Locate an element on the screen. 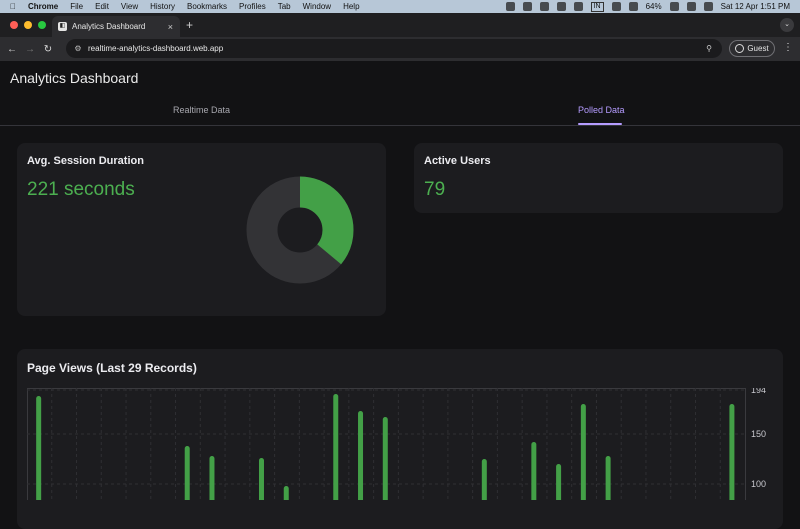 Image resolution: width=800 pixels, height=529 pixels. browser-tab-analytics: ◧ Analytics Dashboard × is located at coordinates (116, 26).